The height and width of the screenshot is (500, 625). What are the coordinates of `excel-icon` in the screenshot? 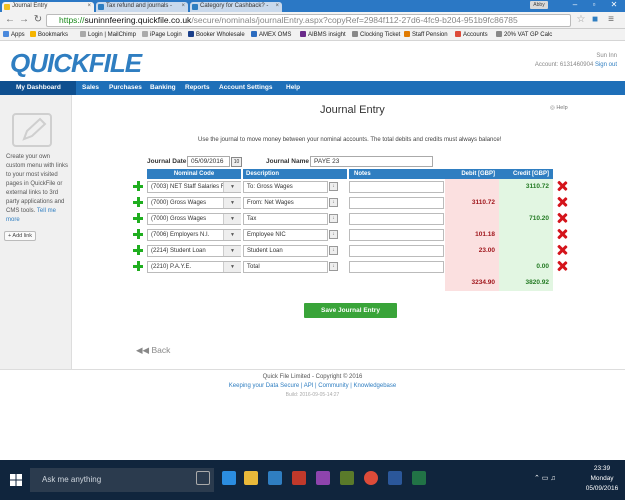 It's located at (419, 478).